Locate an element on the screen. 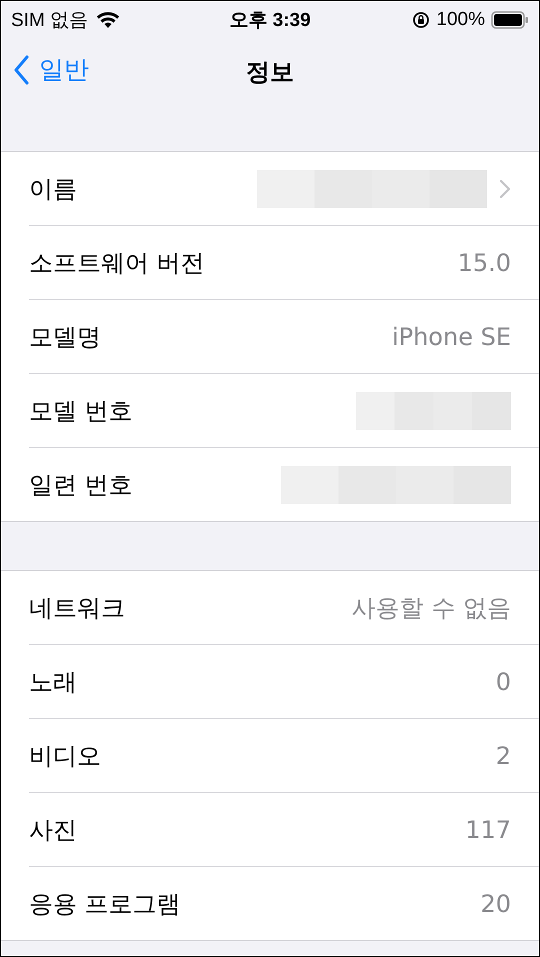 This screenshot has height=957, width=540. row-value: 사용할 수 없음 is located at coordinates (431, 608).